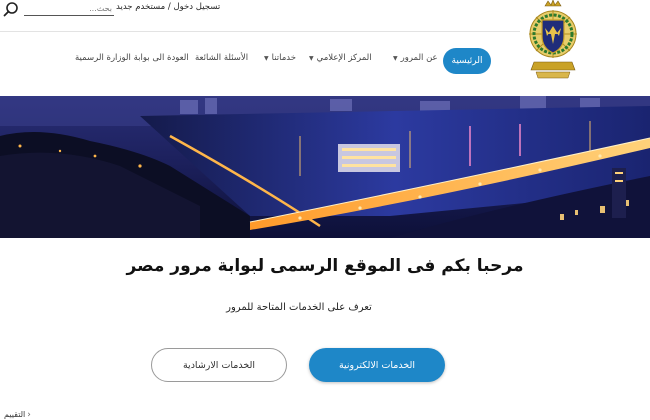 The width and height of the screenshot is (650, 420). What do you see at coordinates (140, 7) in the screenshot?
I see `register-link: مستخدم جديد` at bounding box center [140, 7].